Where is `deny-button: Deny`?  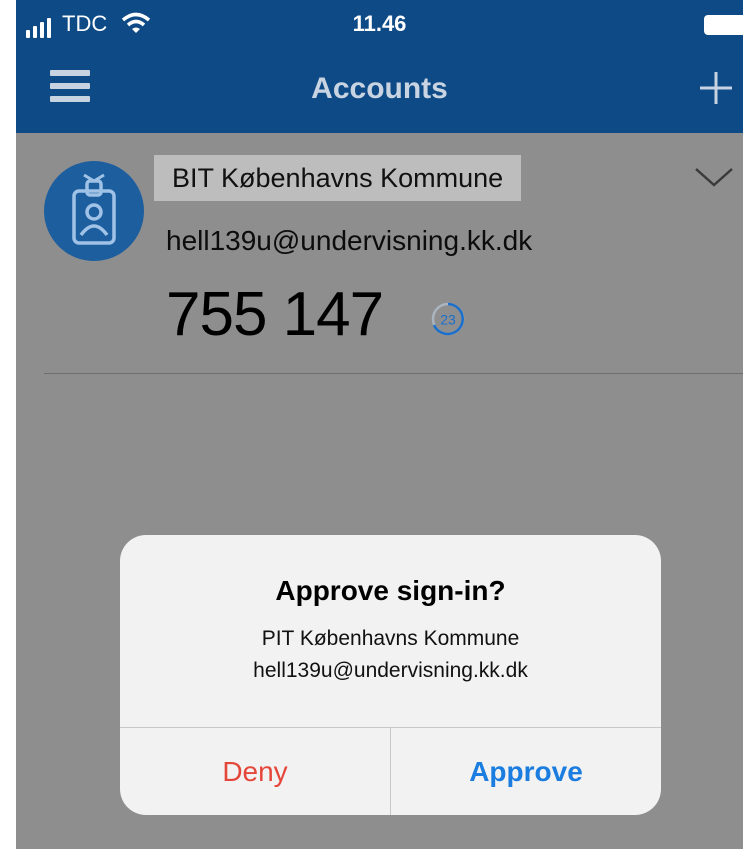 deny-button: Deny is located at coordinates (255, 771).